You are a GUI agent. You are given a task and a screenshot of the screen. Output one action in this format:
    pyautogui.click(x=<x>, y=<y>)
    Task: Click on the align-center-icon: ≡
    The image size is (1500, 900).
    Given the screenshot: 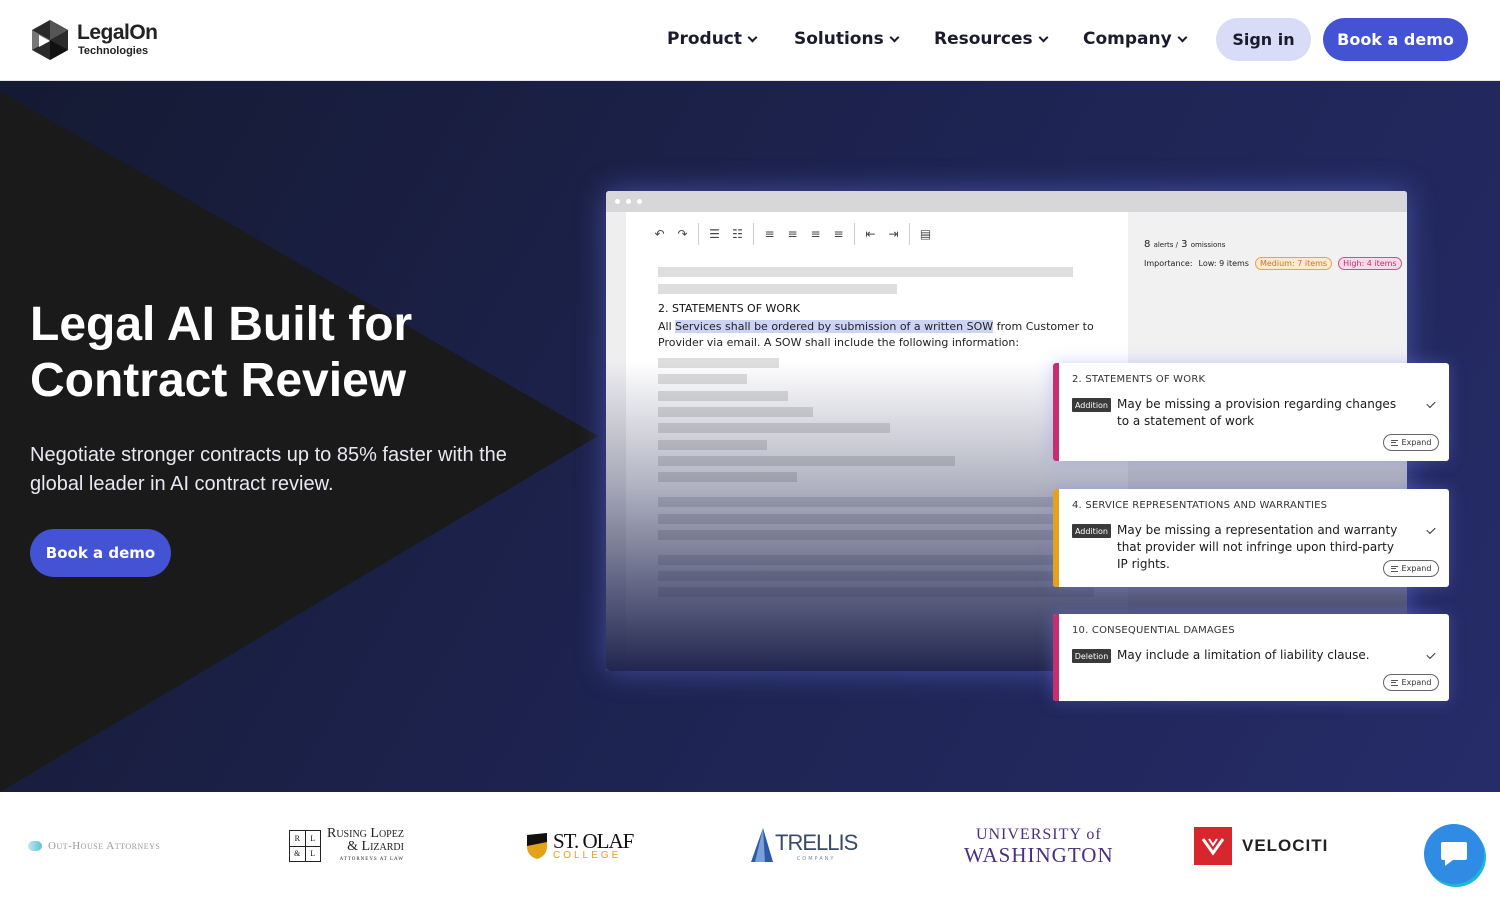 What is the action you would take?
    pyautogui.click(x=792, y=234)
    